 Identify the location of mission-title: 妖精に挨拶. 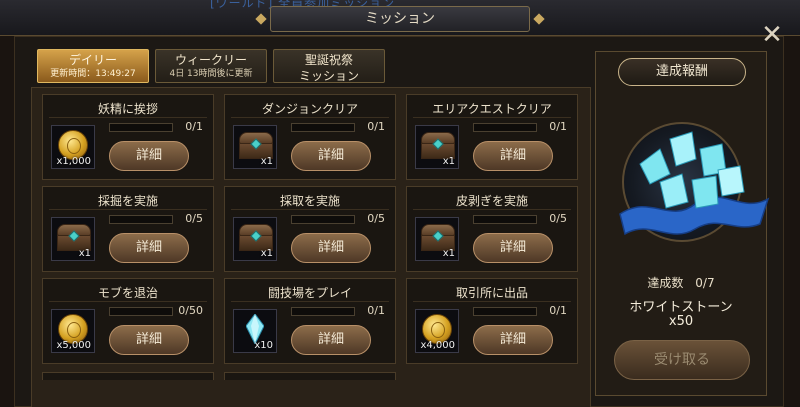
(127, 109).